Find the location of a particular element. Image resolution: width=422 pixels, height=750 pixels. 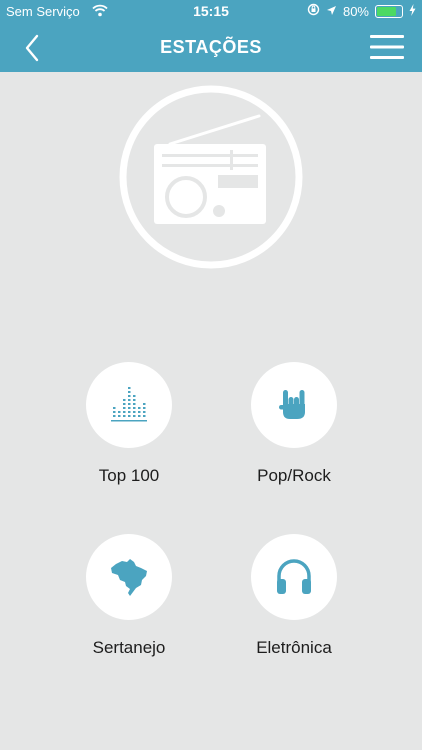

category-top-100: Top 100 is located at coordinates (129, 424).